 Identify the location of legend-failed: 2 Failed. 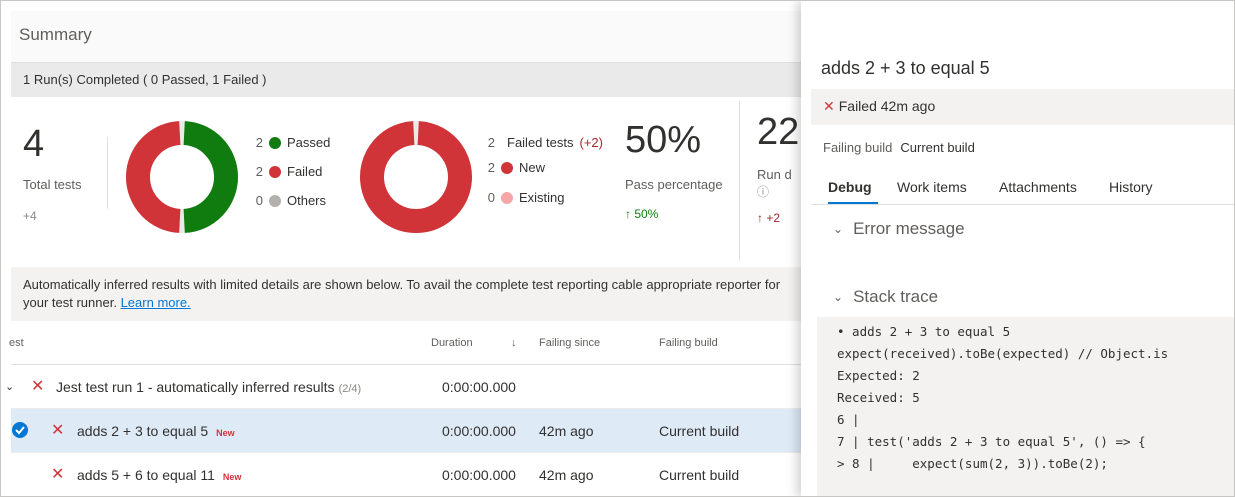
(286, 171).